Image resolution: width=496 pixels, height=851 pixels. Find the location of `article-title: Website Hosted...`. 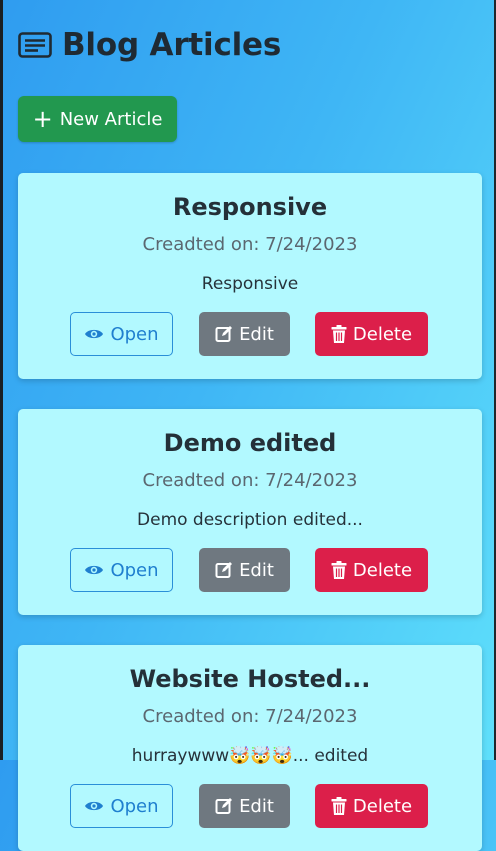

article-title: Website Hosted... is located at coordinates (250, 679).